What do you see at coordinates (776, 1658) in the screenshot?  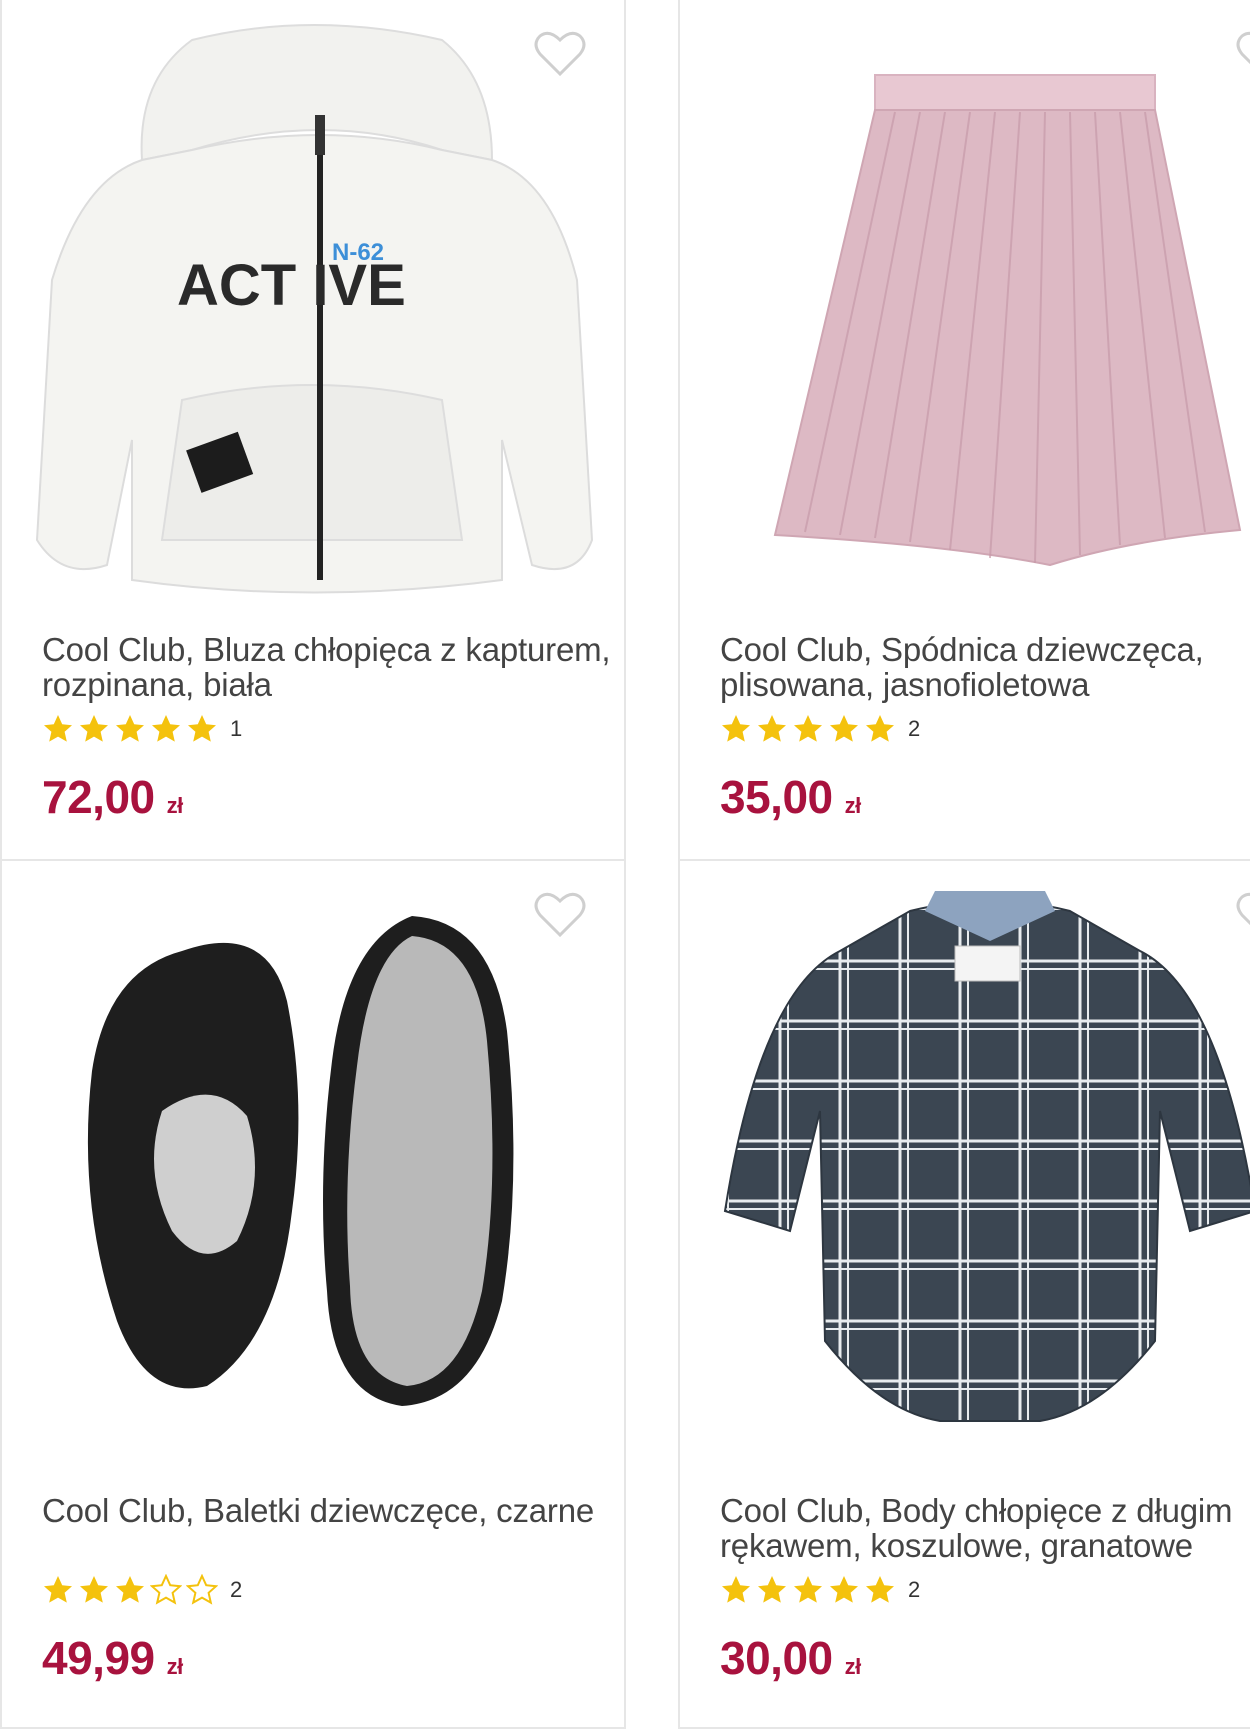 I see `price-value: 30,00` at bounding box center [776, 1658].